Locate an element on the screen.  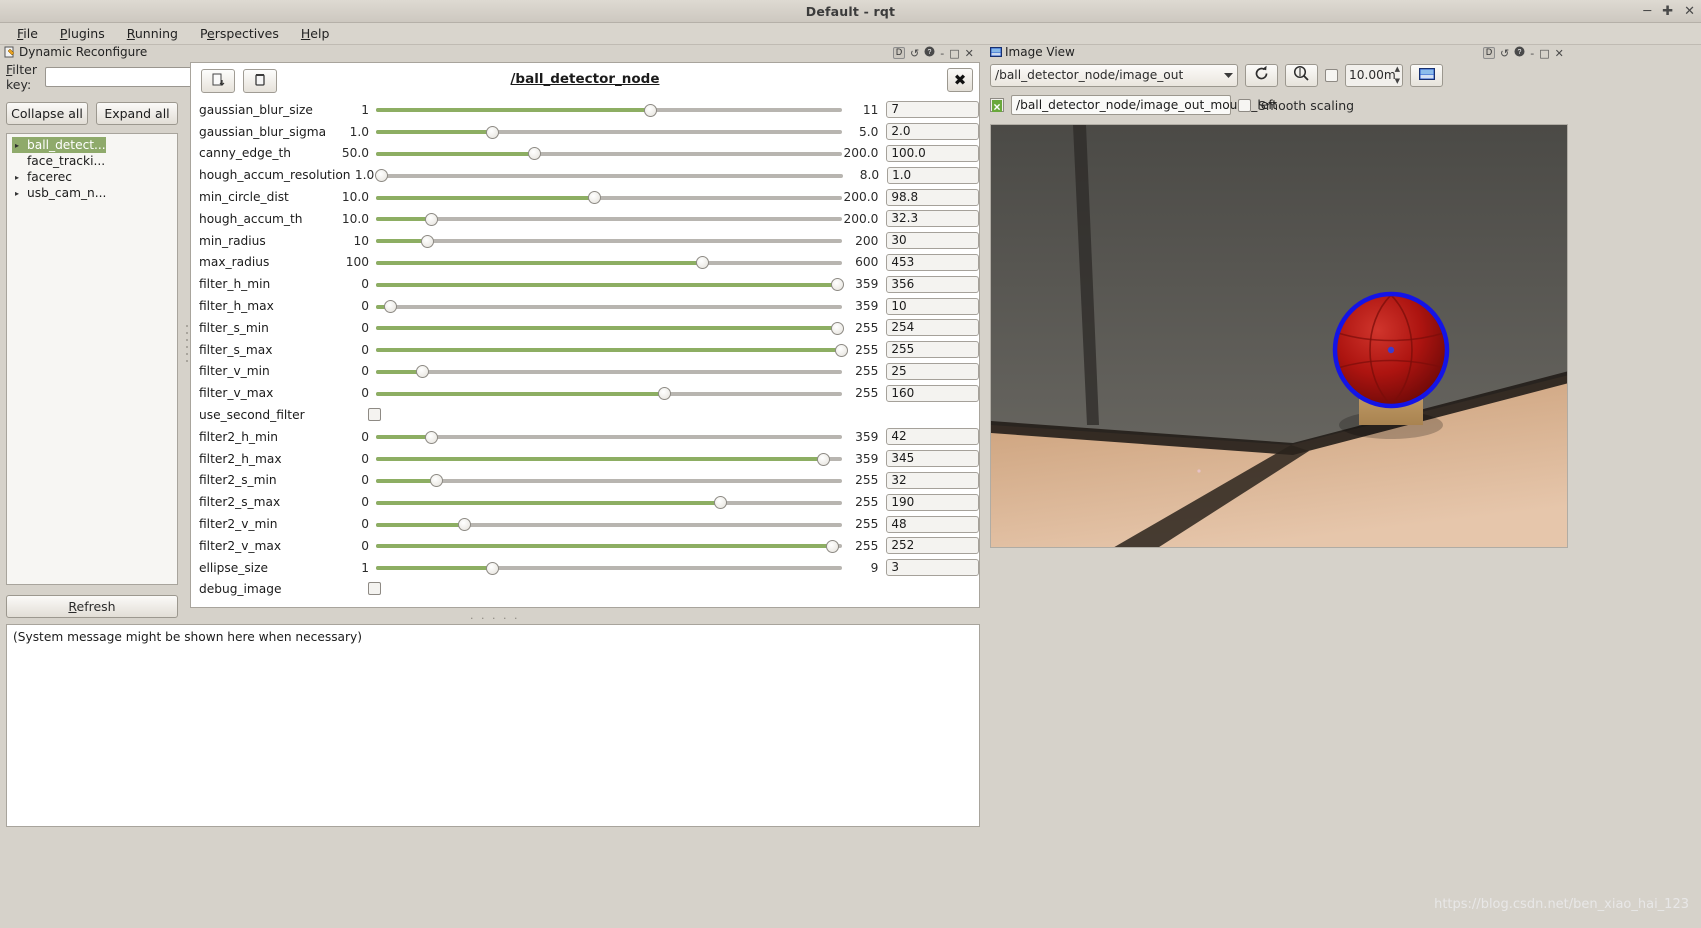
param-value-input: 255 is located at coordinates (933, 350).